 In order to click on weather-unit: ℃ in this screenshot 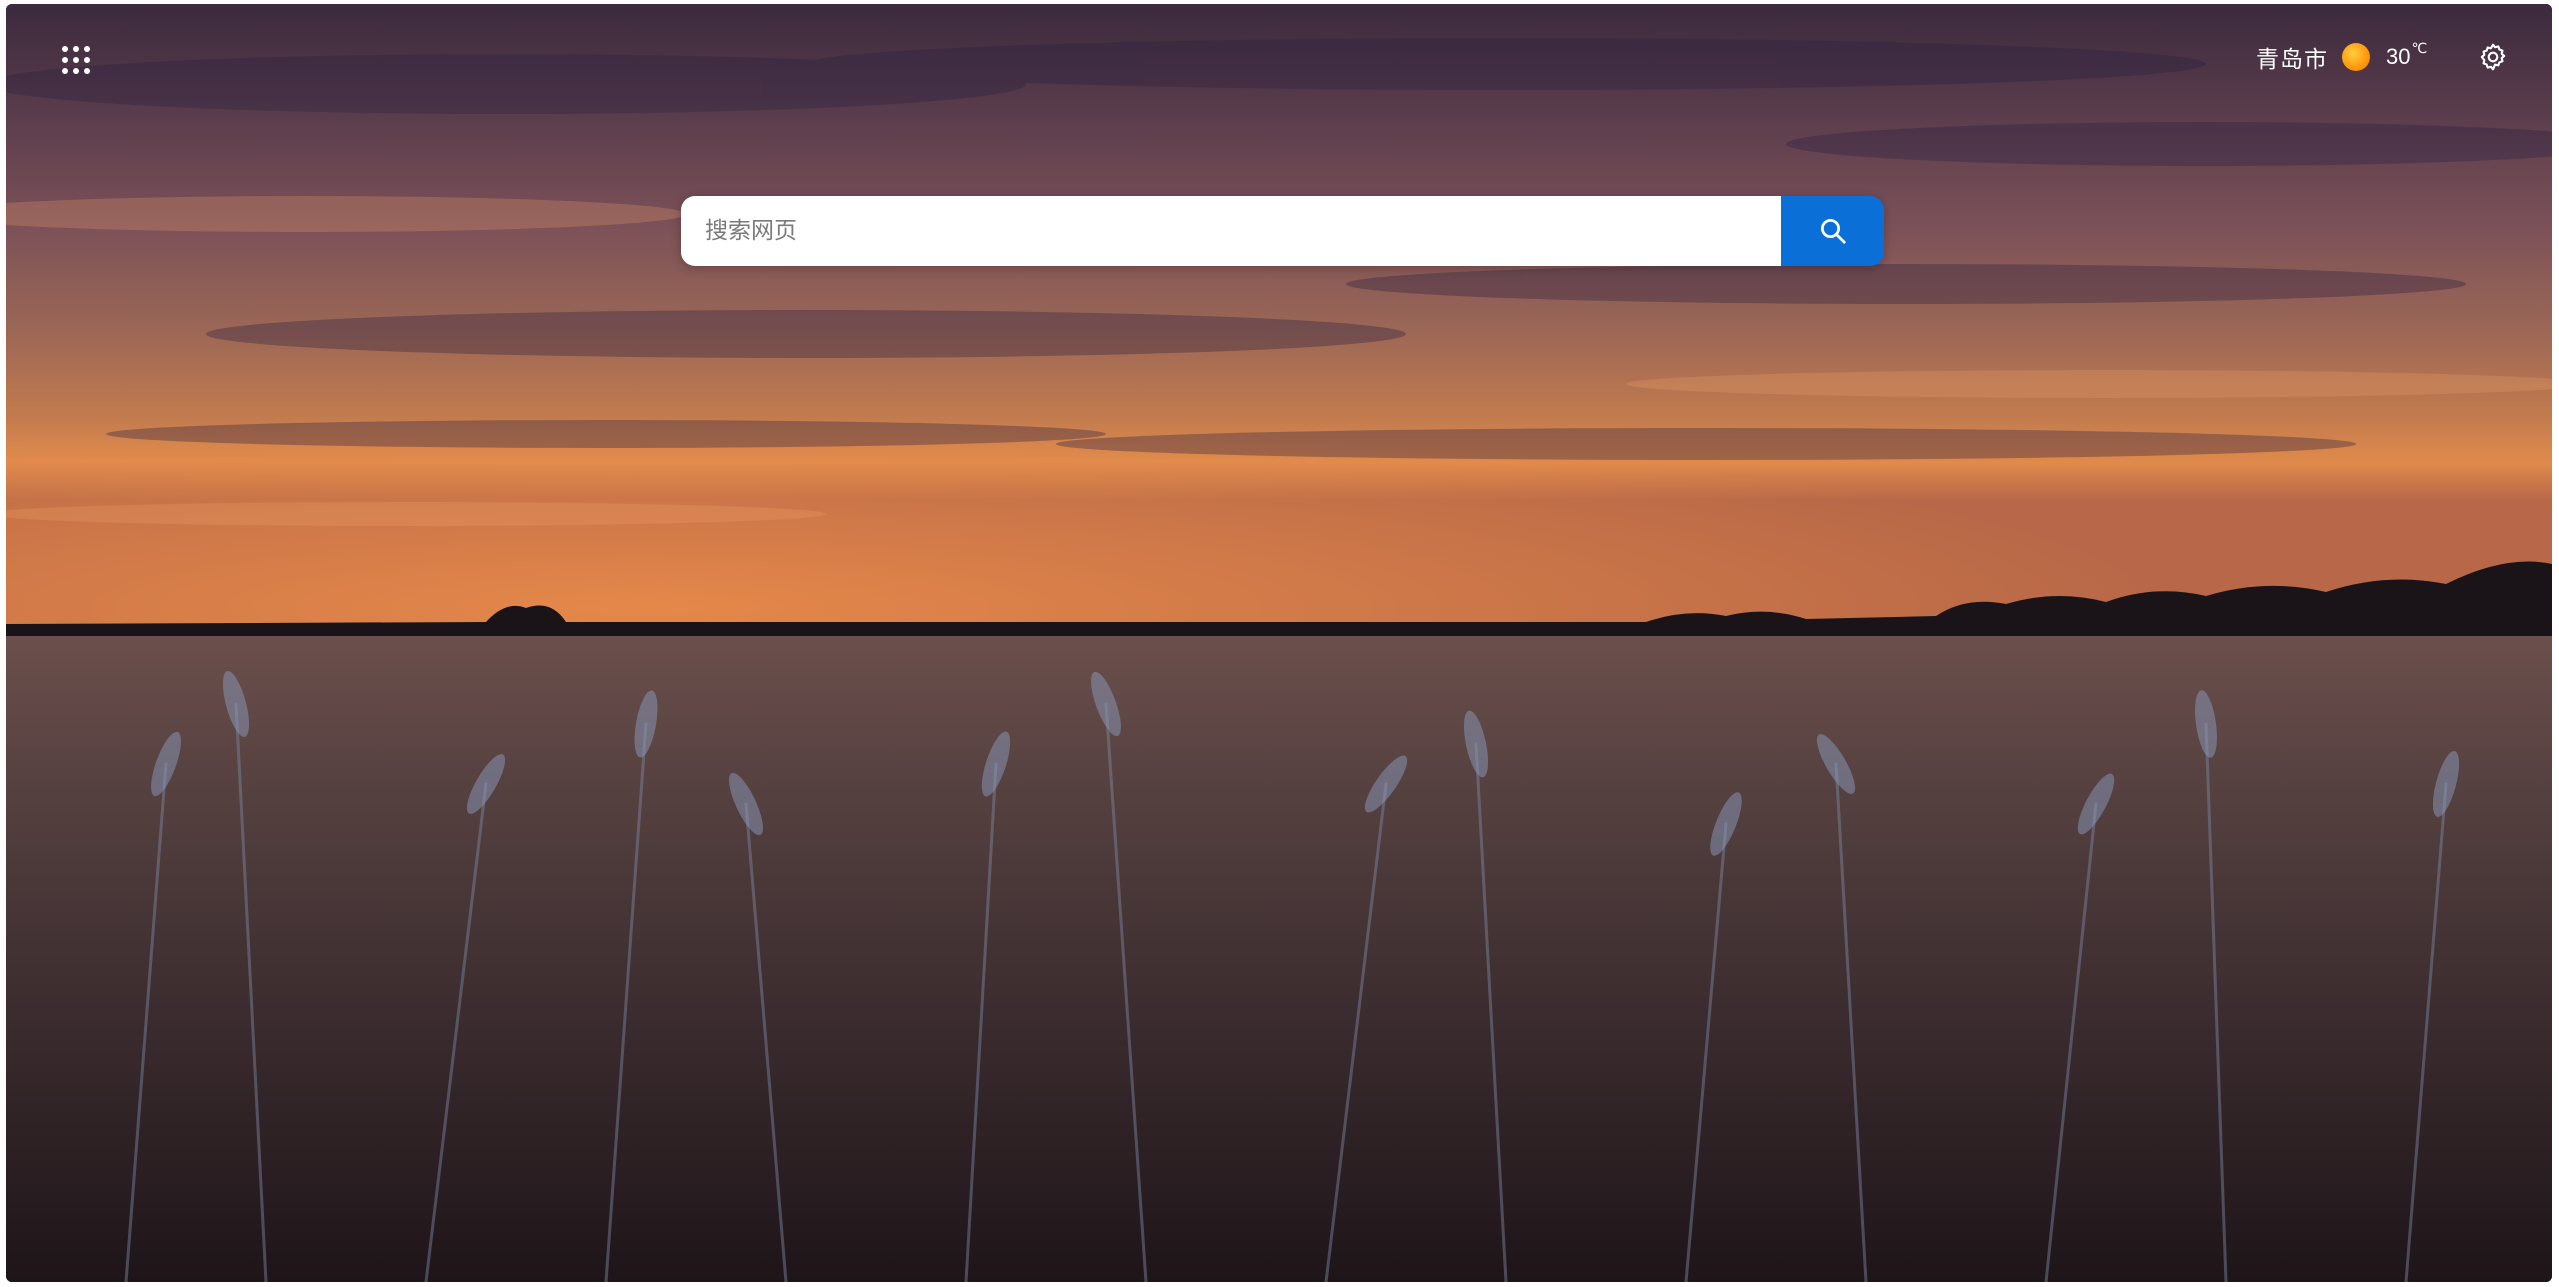, I will do `click(2419, 48)`.